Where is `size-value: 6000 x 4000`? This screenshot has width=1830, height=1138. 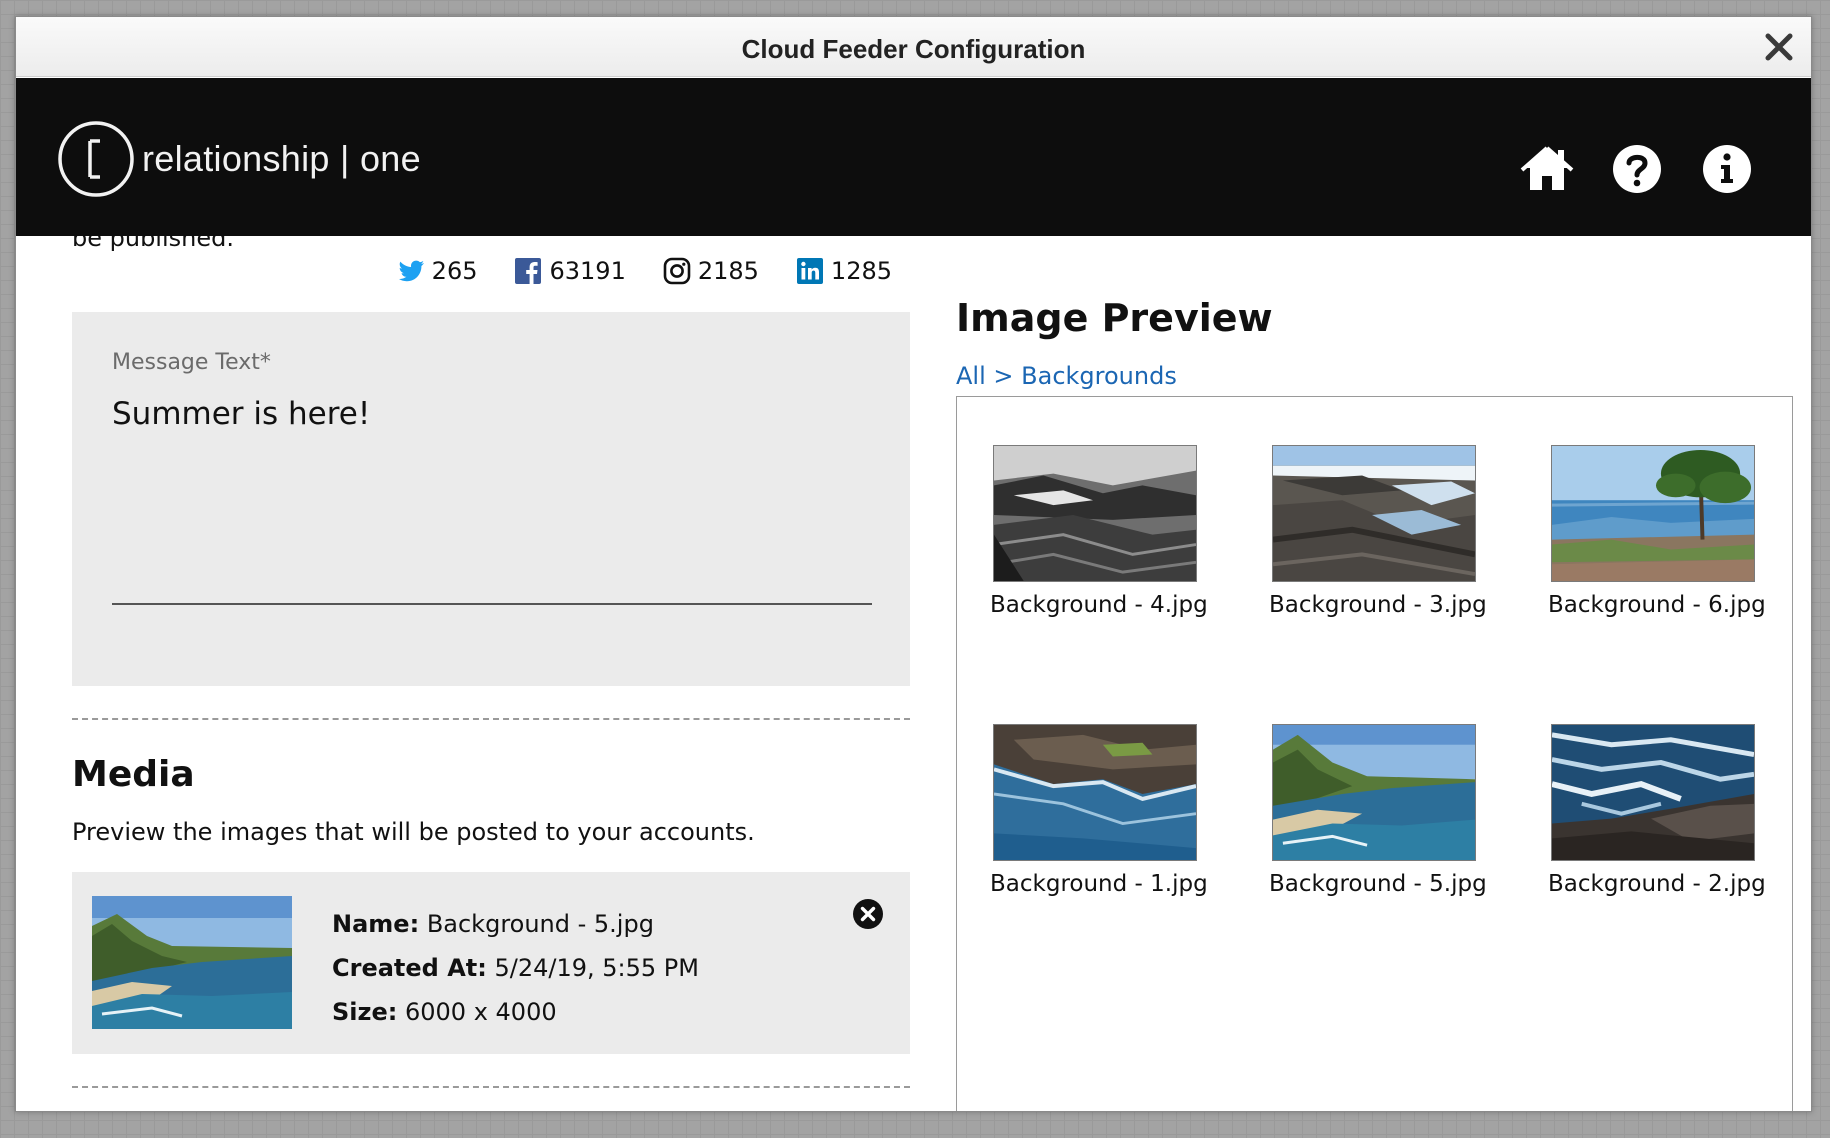 size-value: 6000 x 4000 is located at coordinates (481, 1012).